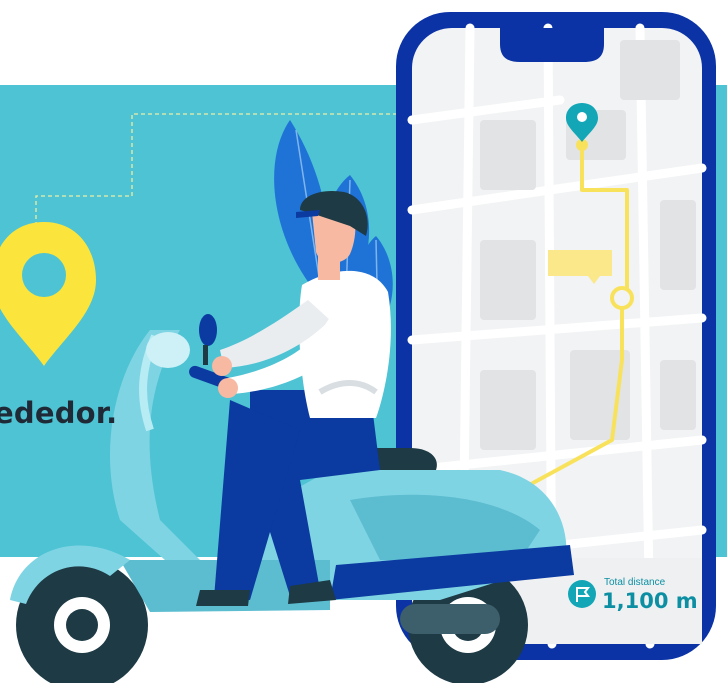 The image size is (727, 683). I want to click on route-waypoint, so click(622, 298).